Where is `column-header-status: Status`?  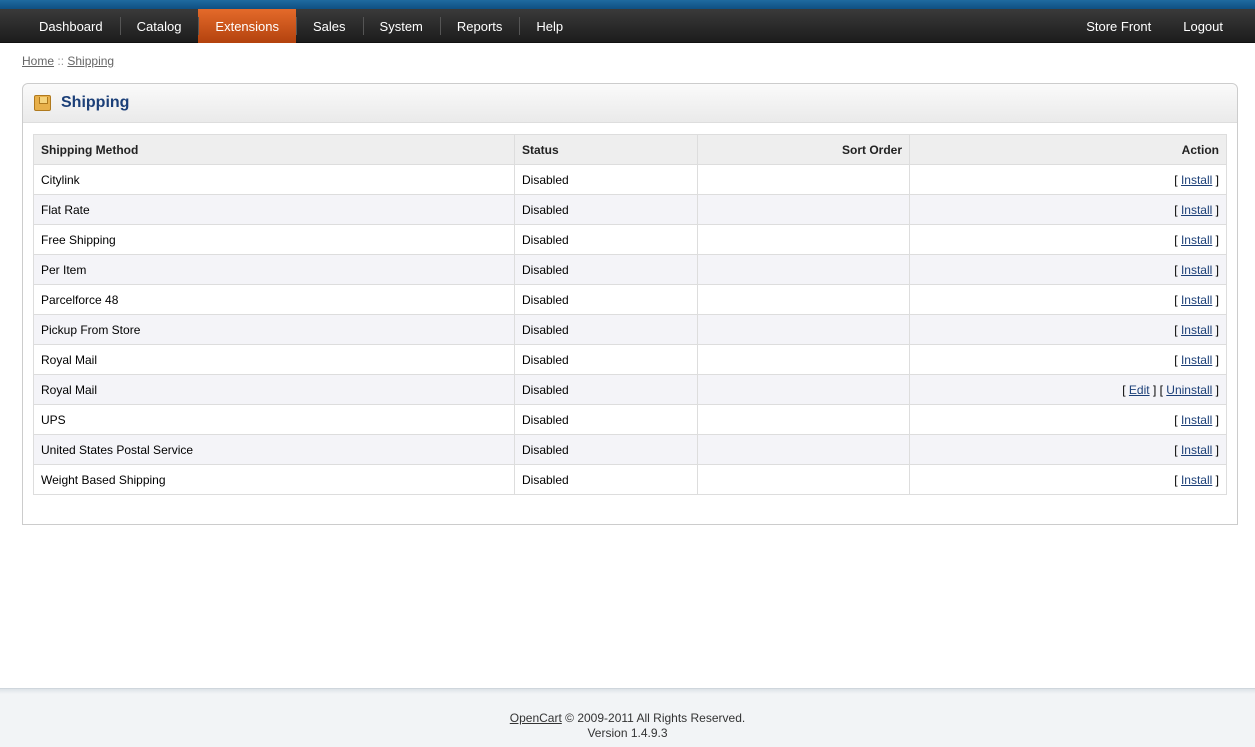
column-header-status: Status is located at coordinates (606, 149).